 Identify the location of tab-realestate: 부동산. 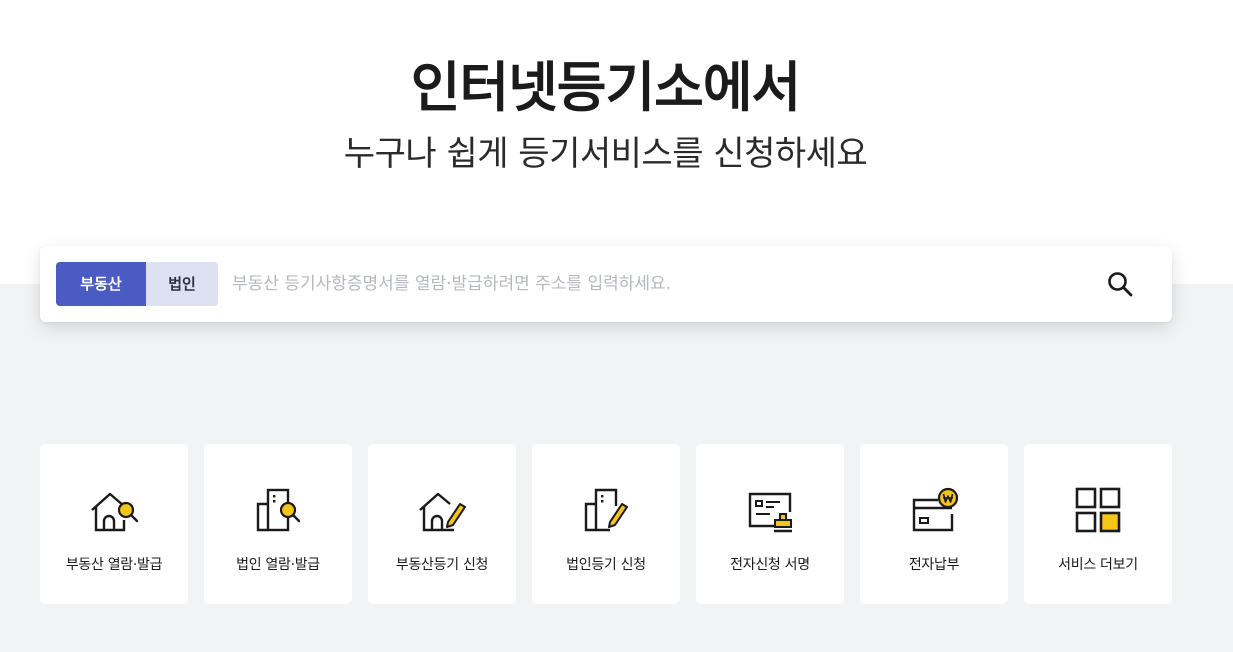
(101, 284).